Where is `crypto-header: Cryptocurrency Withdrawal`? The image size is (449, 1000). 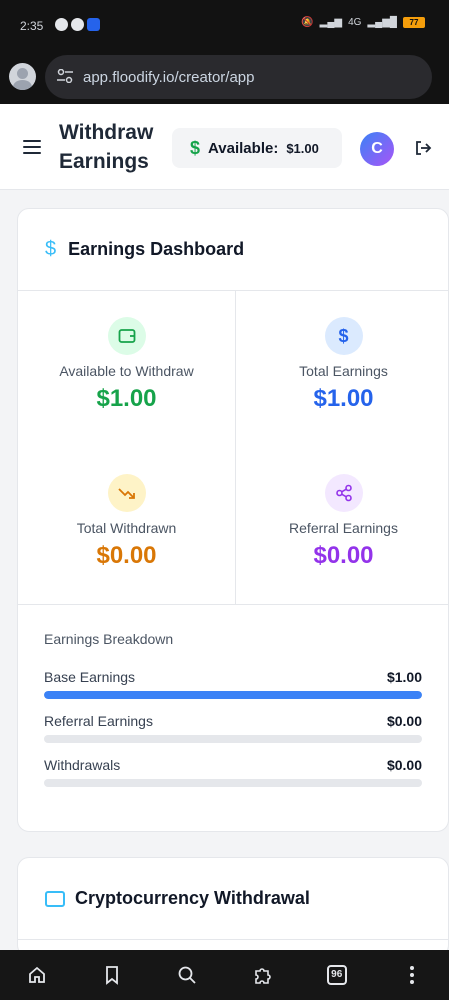
crypto-header: Cryptocurrency Withdrawal is located at coordinates (233, 899).